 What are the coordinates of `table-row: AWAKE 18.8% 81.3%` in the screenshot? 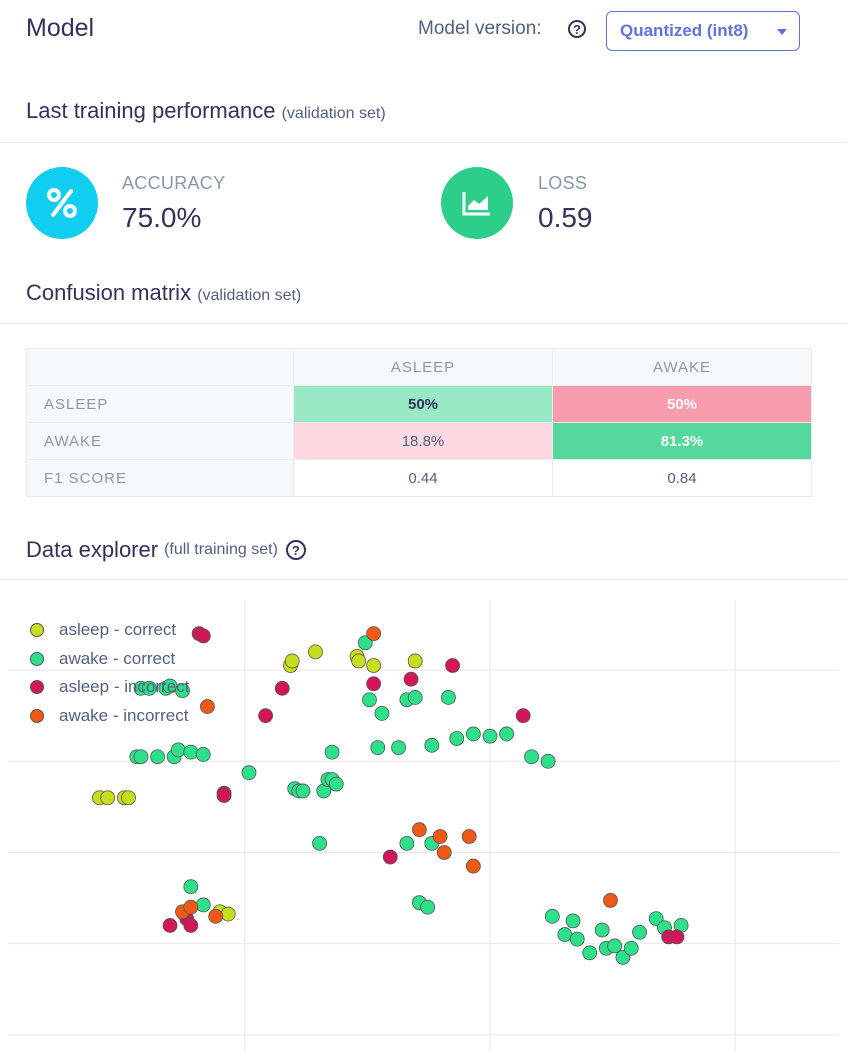 It's located at (419, 441).